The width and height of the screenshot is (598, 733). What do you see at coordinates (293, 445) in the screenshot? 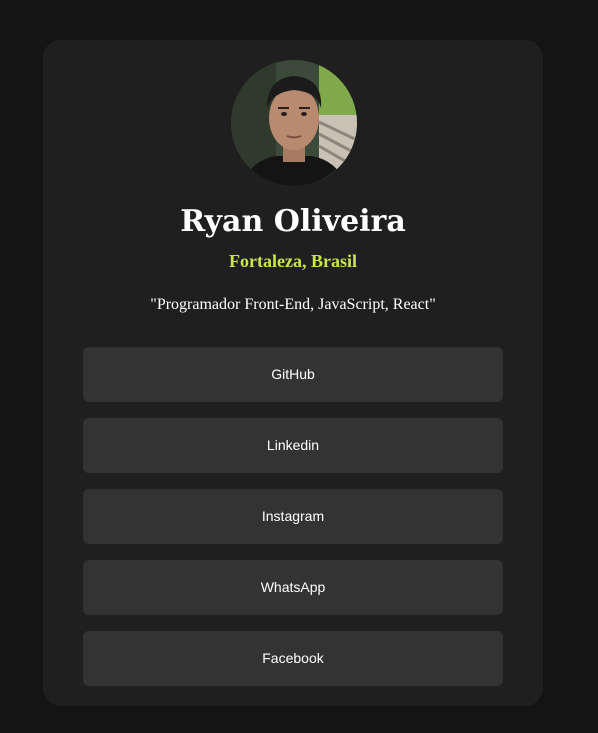
I see `linkedin-link-button: Linkedin` at bounding box center [293, 445].